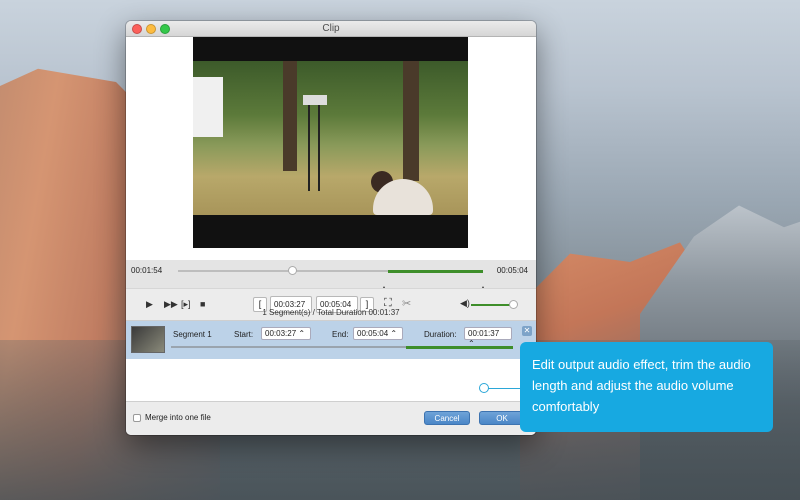 The image size is (800, 500). Describe the element at coordinates (208, 107) in the screenshot. I see `reflector-board` at that location.